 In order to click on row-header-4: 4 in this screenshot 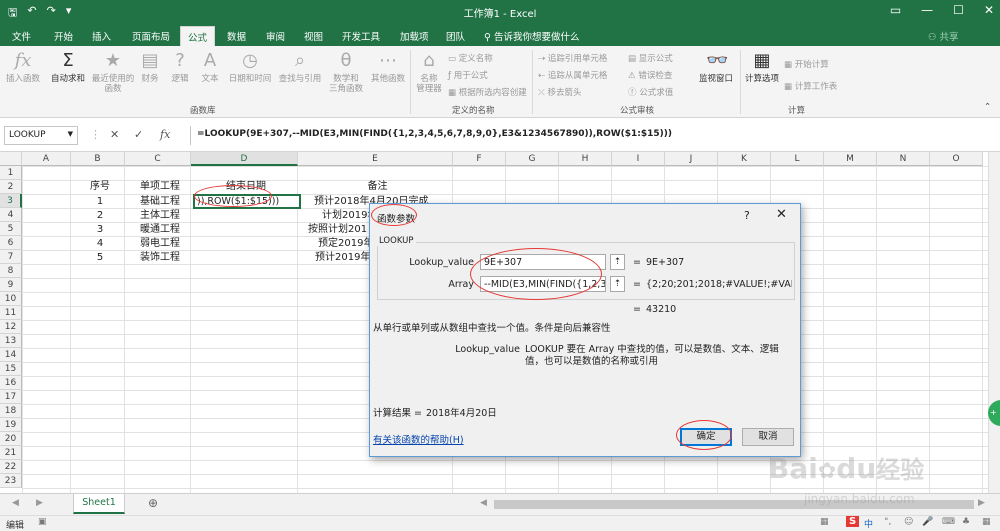, I will do `click(11, 215)`.